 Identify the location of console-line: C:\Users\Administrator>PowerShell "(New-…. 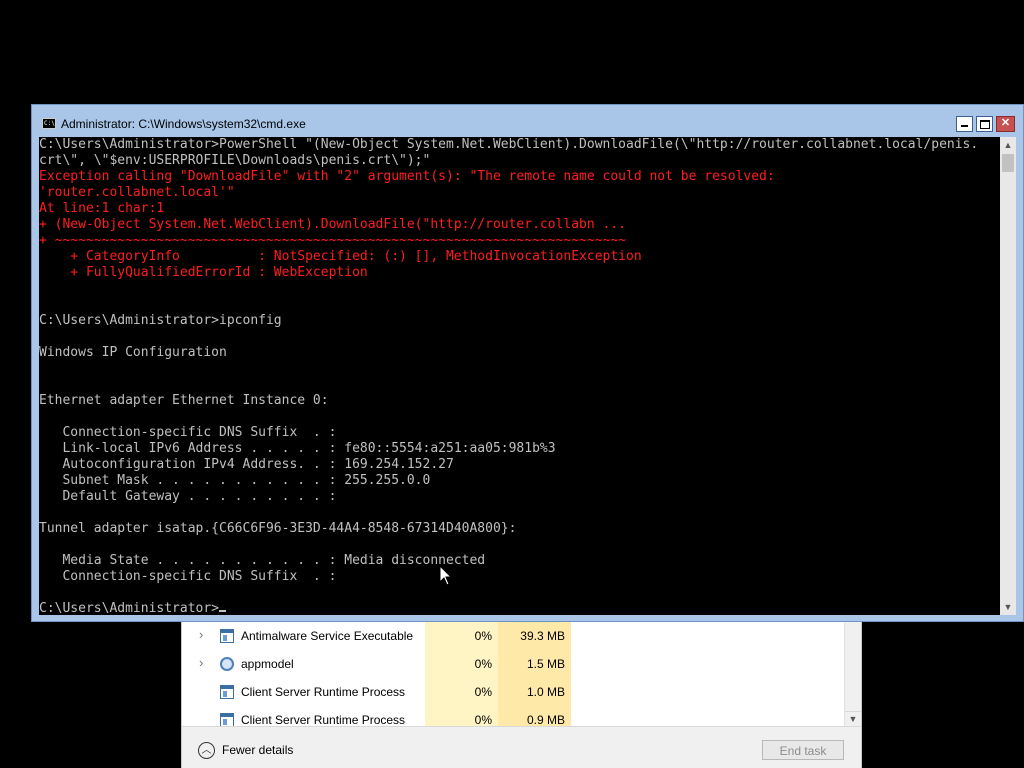
(519, 145).